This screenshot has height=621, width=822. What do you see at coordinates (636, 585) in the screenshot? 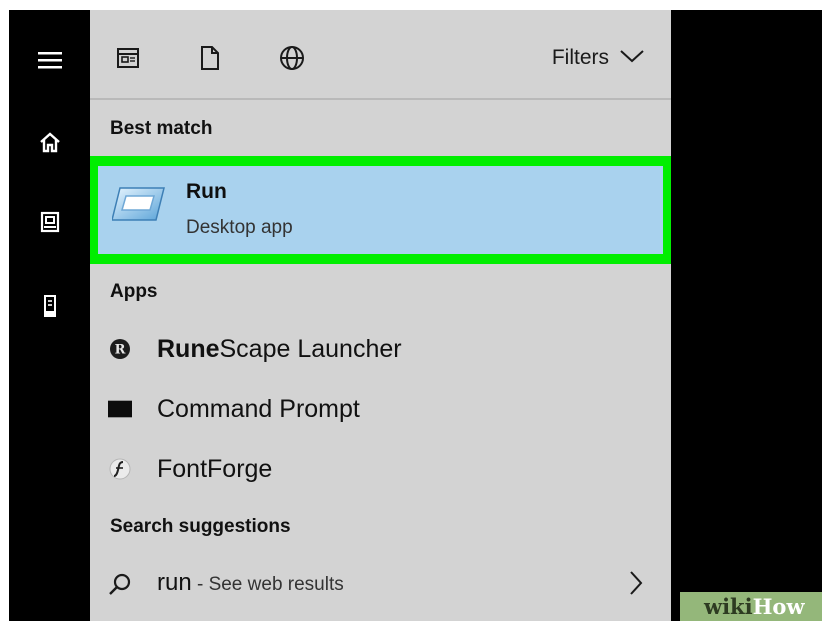
I see `chevron-right-icon` at bounding box center [636, 585].